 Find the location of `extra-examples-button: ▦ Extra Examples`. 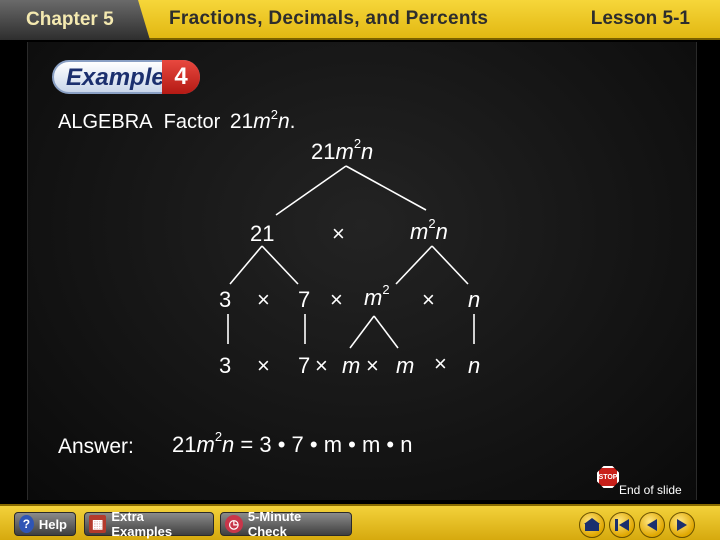

extra-examples-button: ▦ Extra Examples is located at coordinates (149, 524).